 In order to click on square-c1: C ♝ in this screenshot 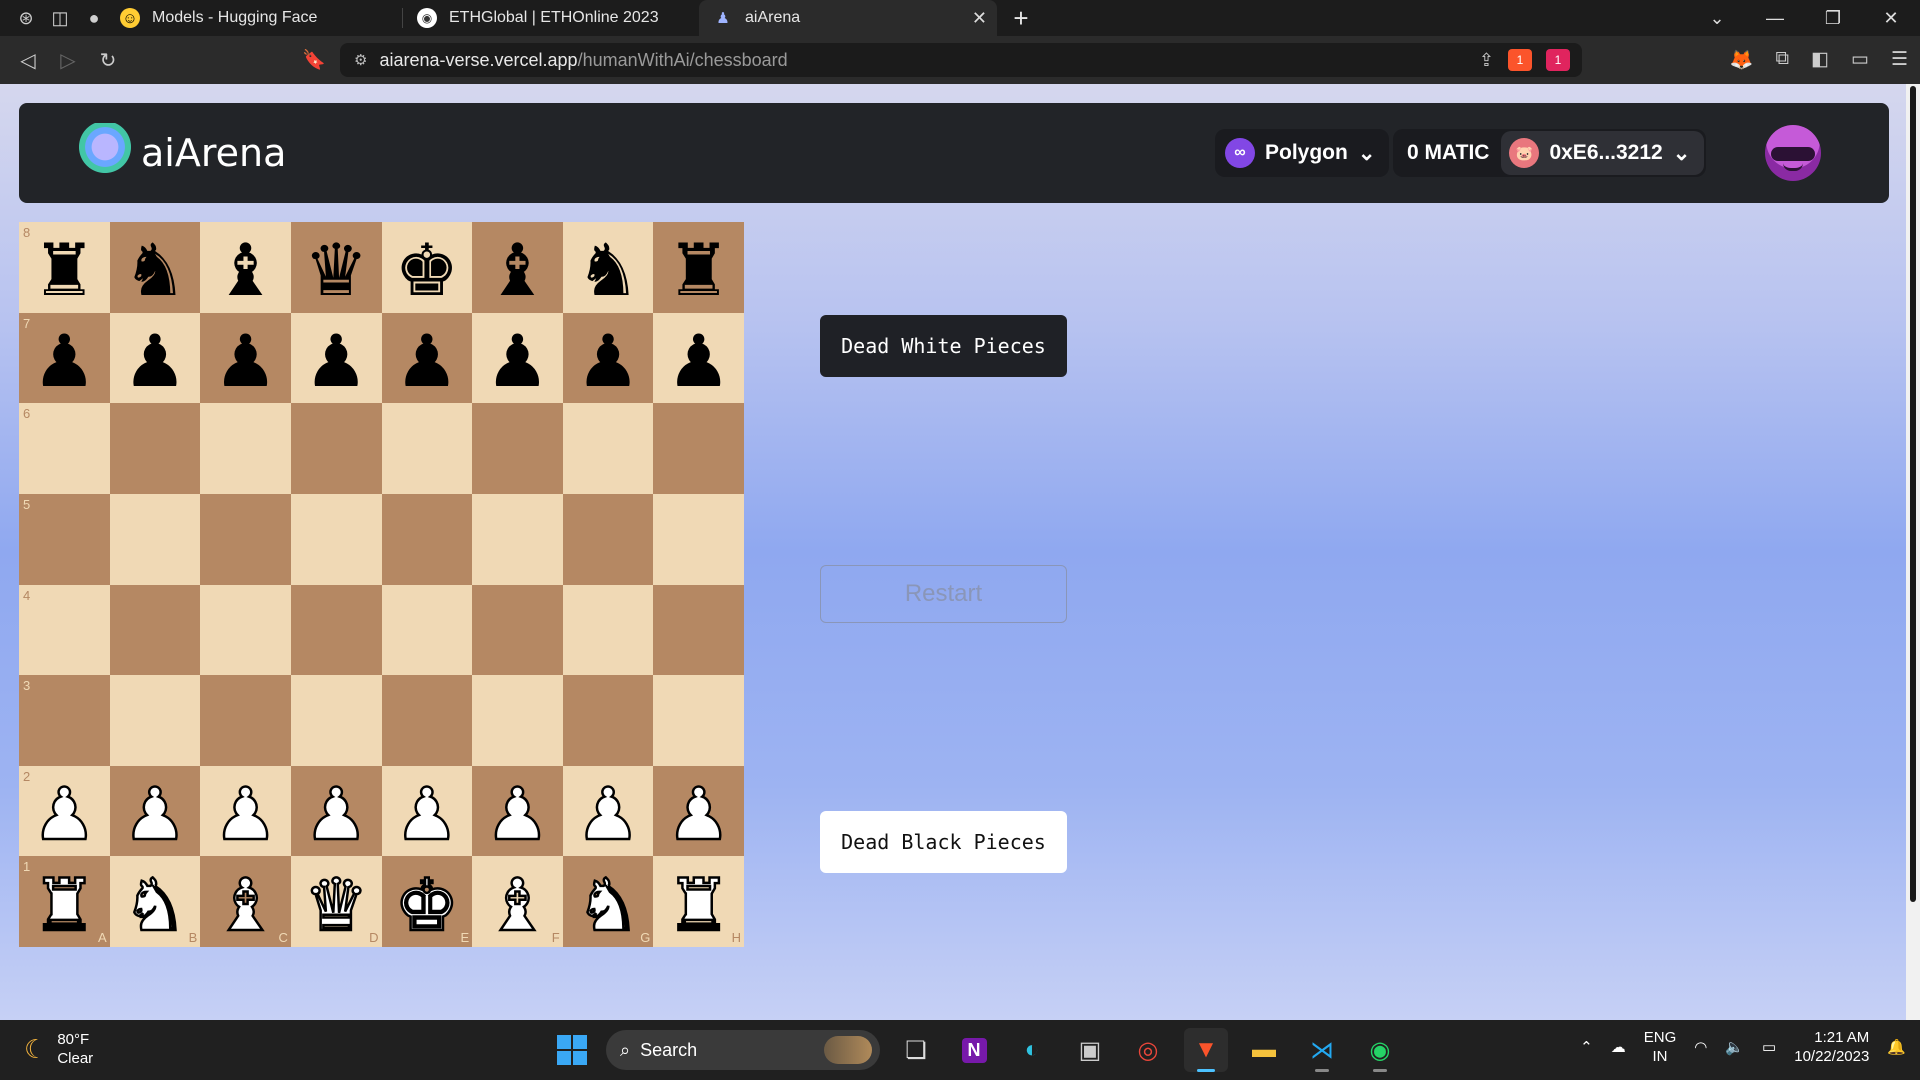, I will do `click(245, 901)`.